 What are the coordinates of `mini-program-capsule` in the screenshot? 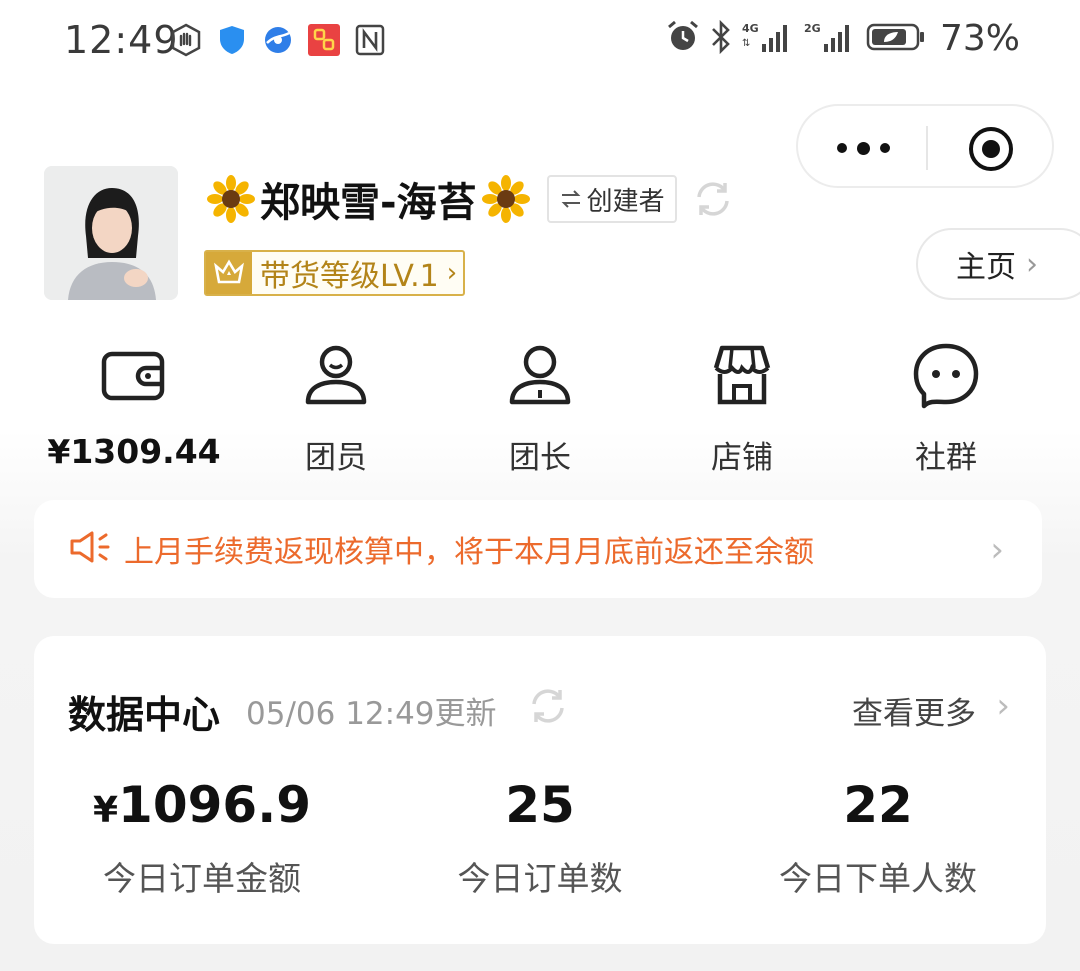 It's located at (925, 146).